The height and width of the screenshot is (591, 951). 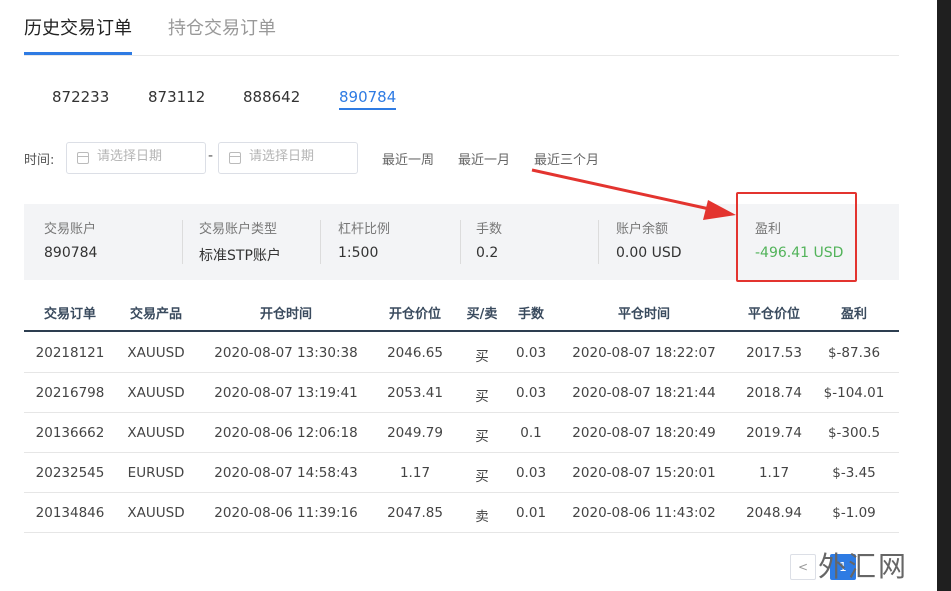 What do you see at coordinates (531, 433) in the screenshot?
I see `cell-lots: 0.1` at bounding box center [531, 433].